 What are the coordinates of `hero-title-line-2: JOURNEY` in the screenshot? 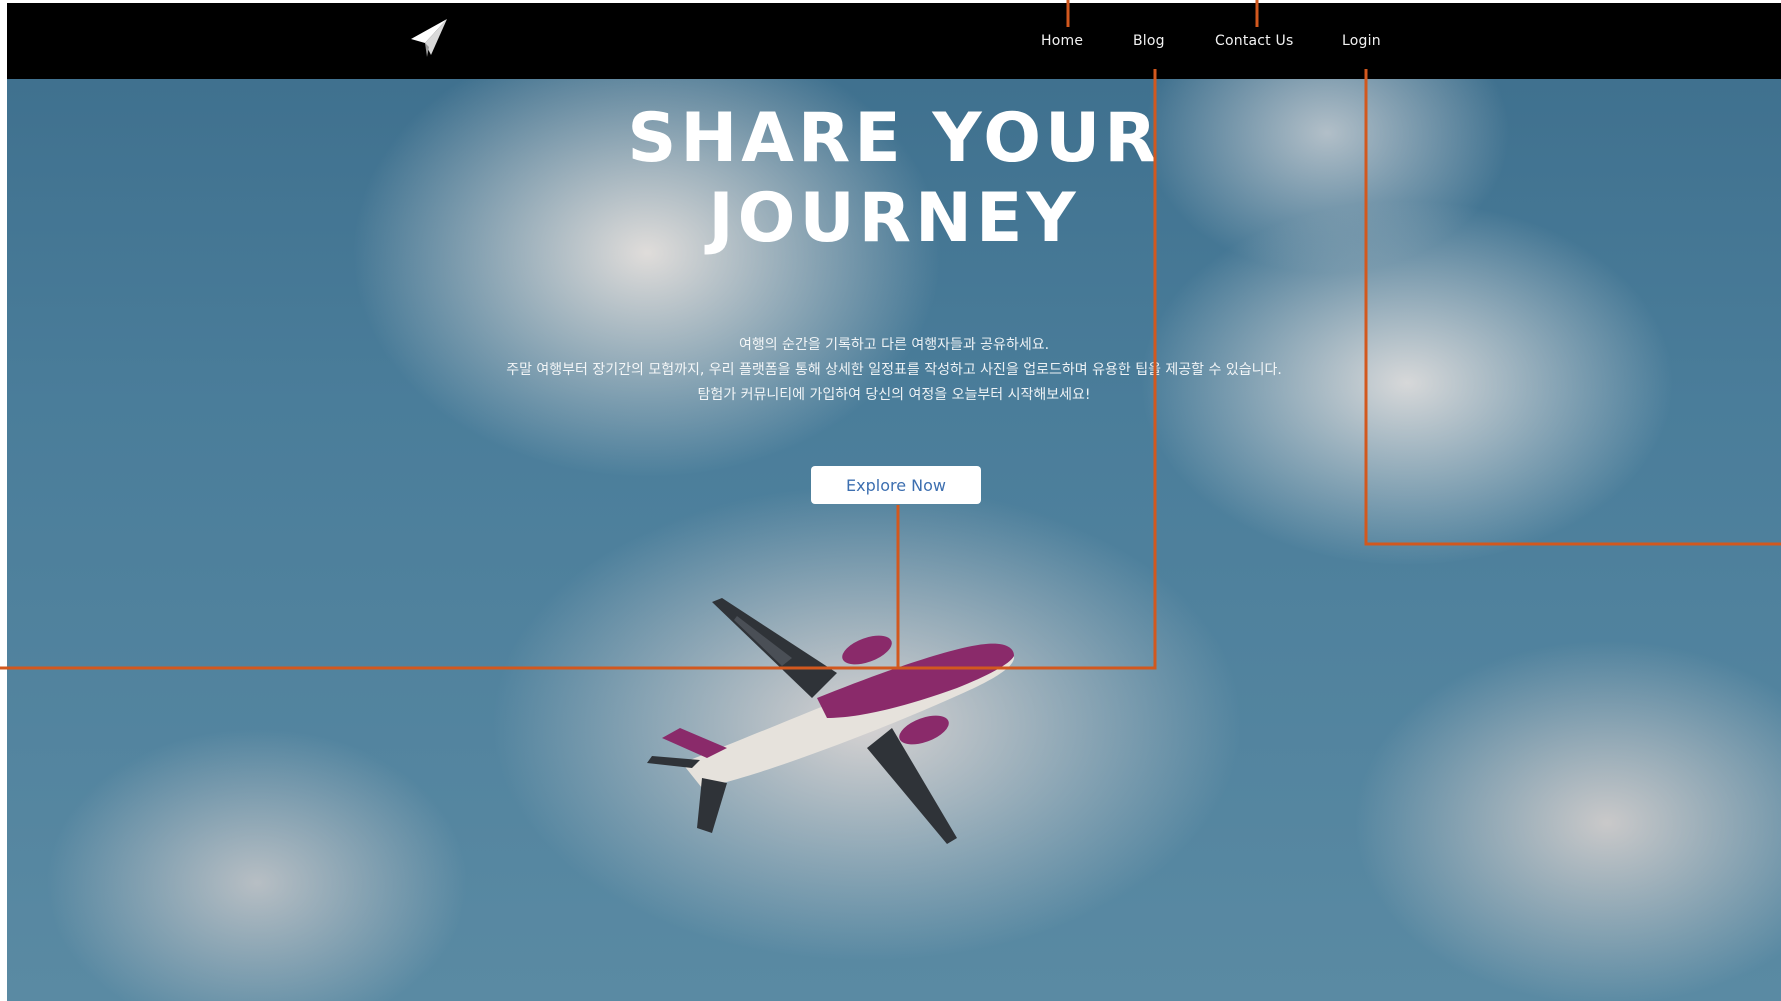 It's located at (894, 218).